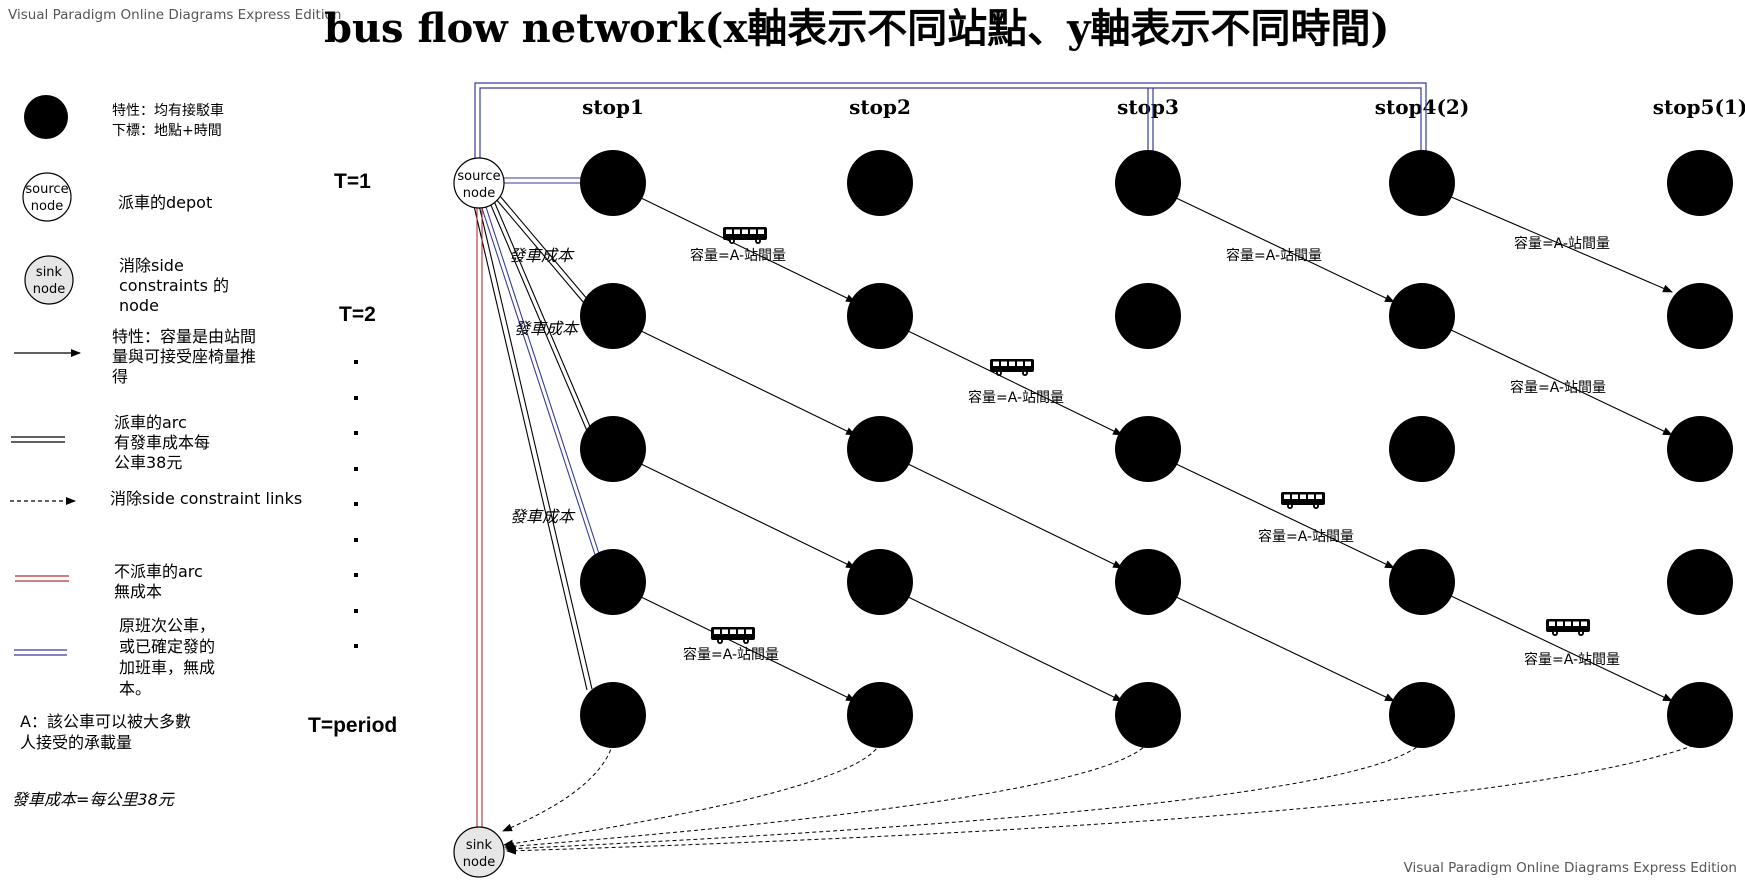  What do you see at coordinates (150, 422) in the screenshot?
I see `legend-double-desc-1: 派車的arc` at bounding box center [150, 422].